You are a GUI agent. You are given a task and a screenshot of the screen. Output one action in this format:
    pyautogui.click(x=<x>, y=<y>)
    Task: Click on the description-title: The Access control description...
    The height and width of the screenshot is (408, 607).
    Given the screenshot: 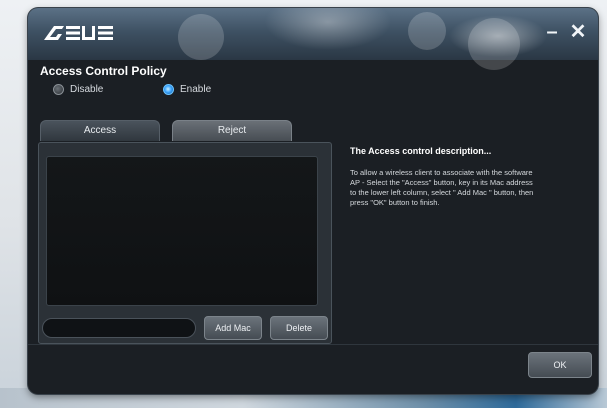 What is the action you would take?
    pyautogui.click(x=421, y=151)
    